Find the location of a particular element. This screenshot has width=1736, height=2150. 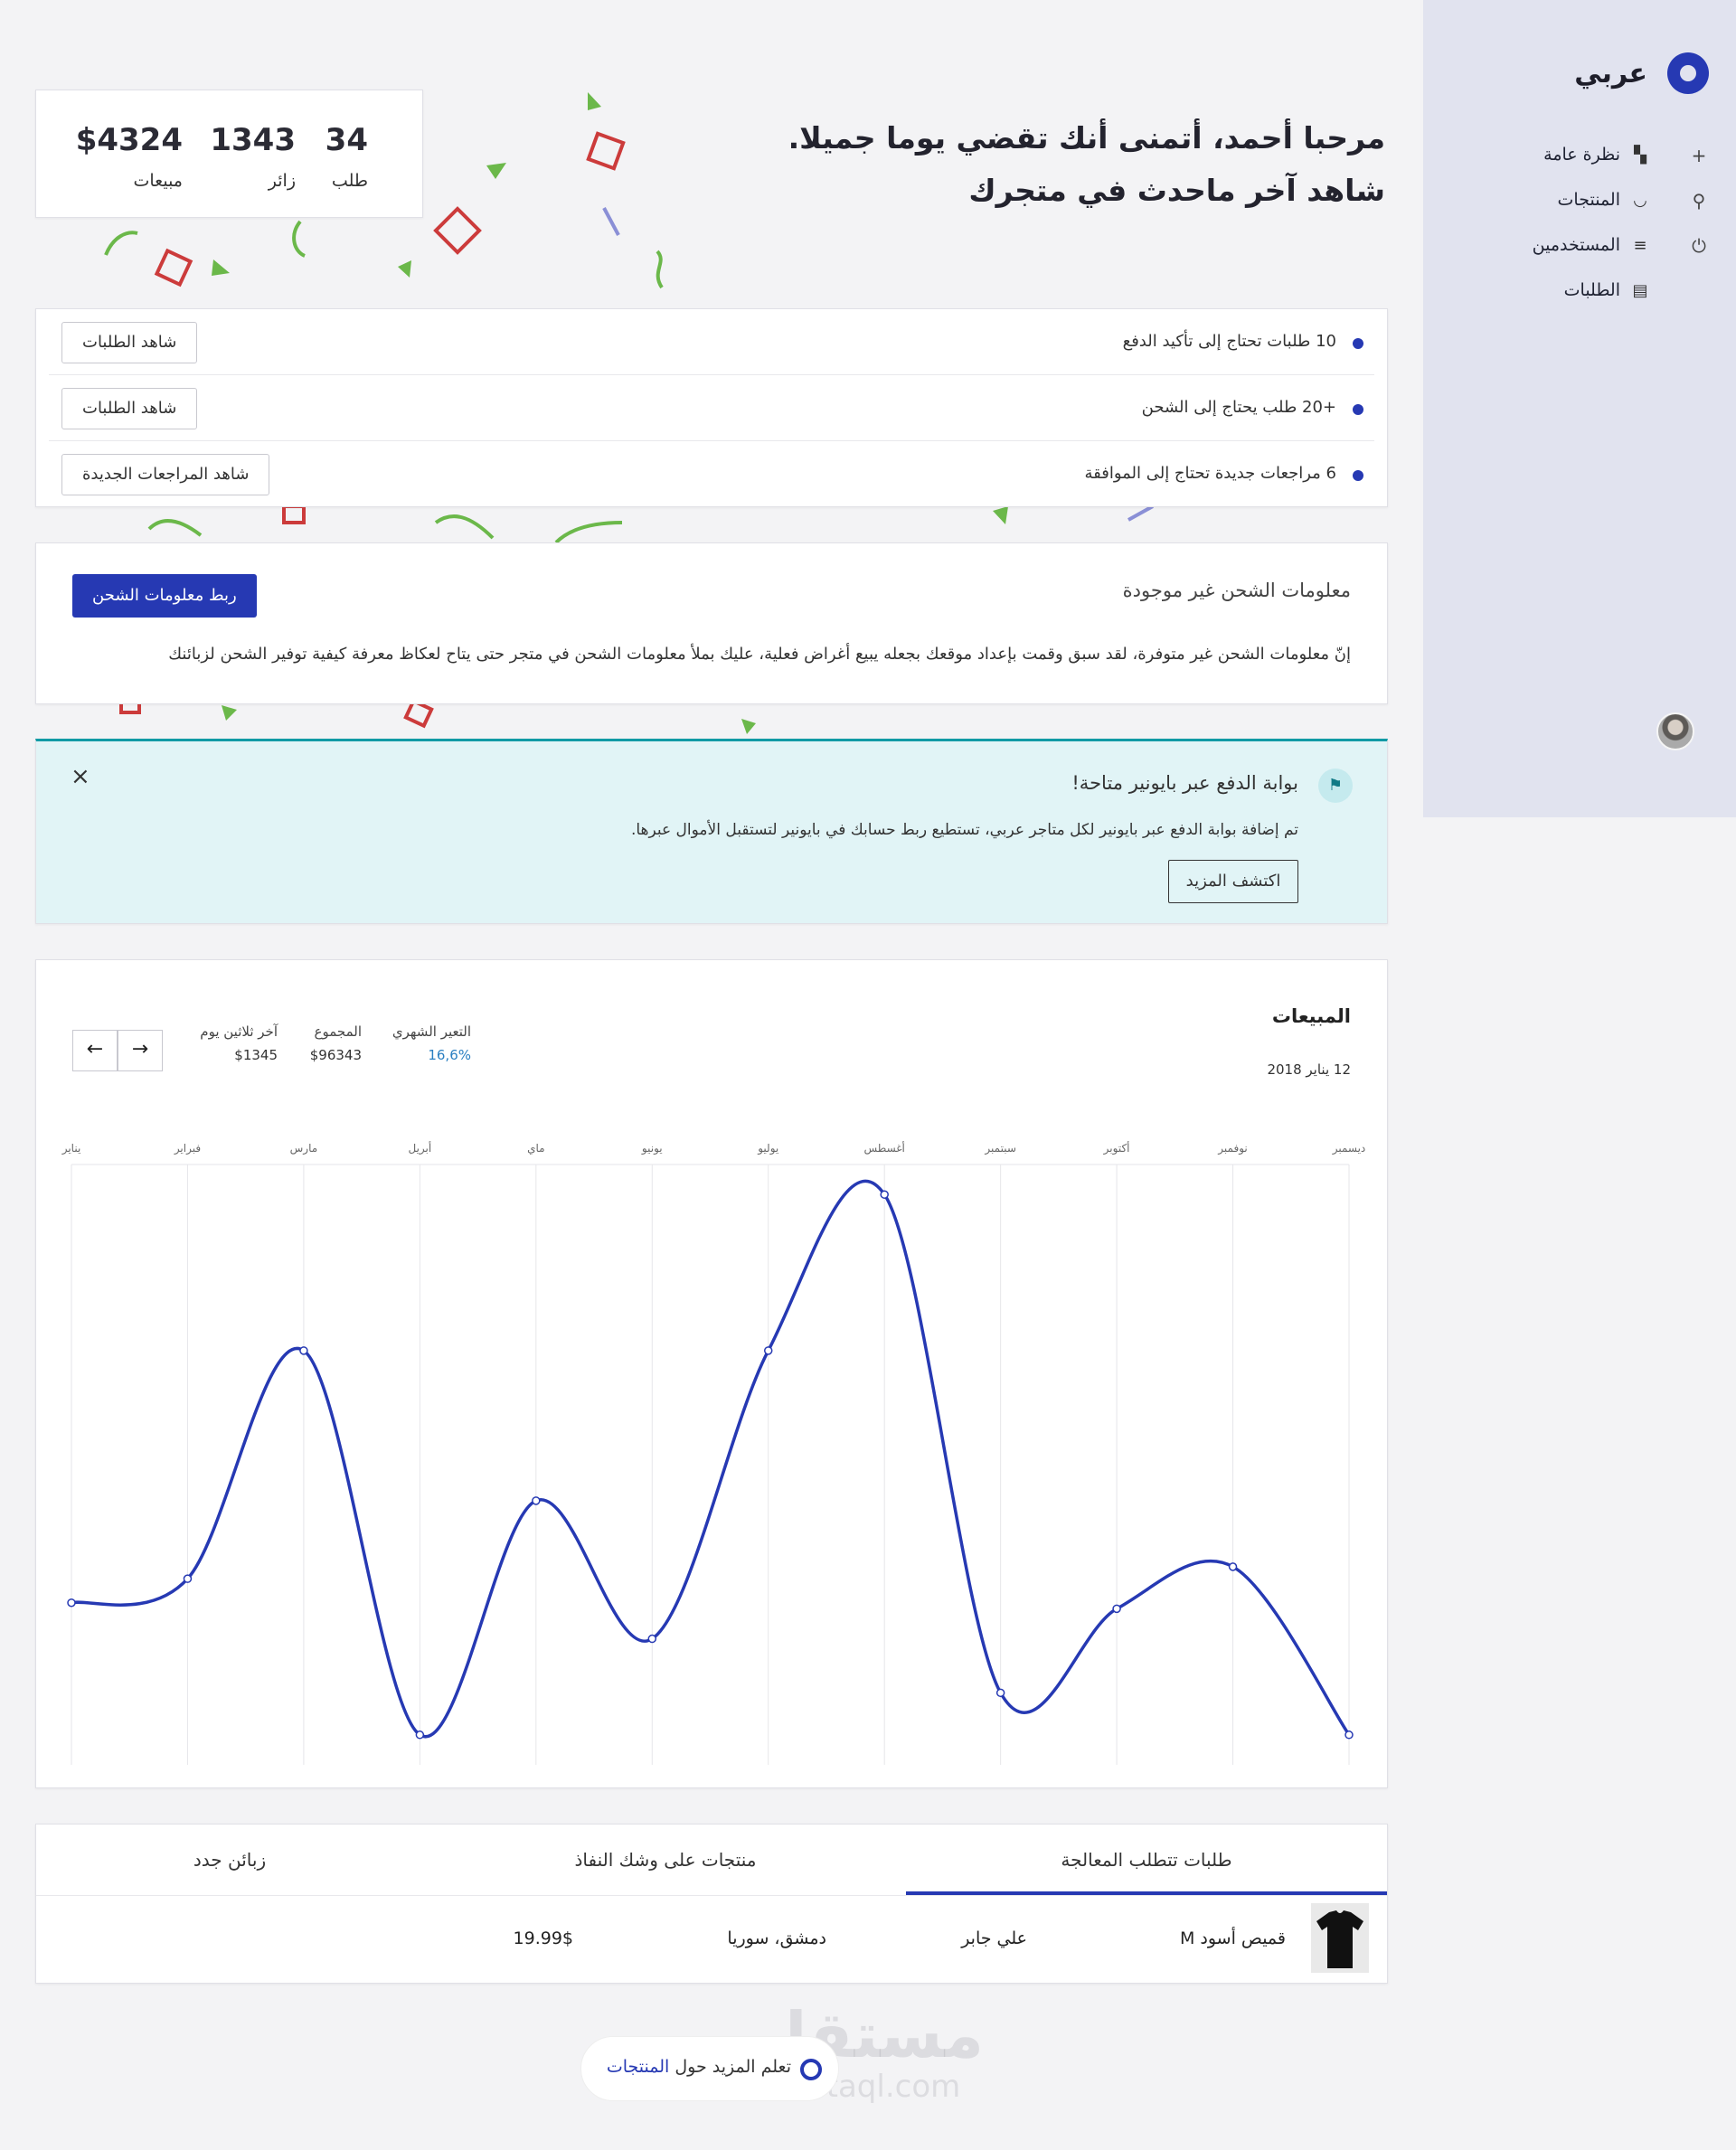

learn-more-text: تعلم المزيد حول المنتجات is located at coordinates (699, 2067).